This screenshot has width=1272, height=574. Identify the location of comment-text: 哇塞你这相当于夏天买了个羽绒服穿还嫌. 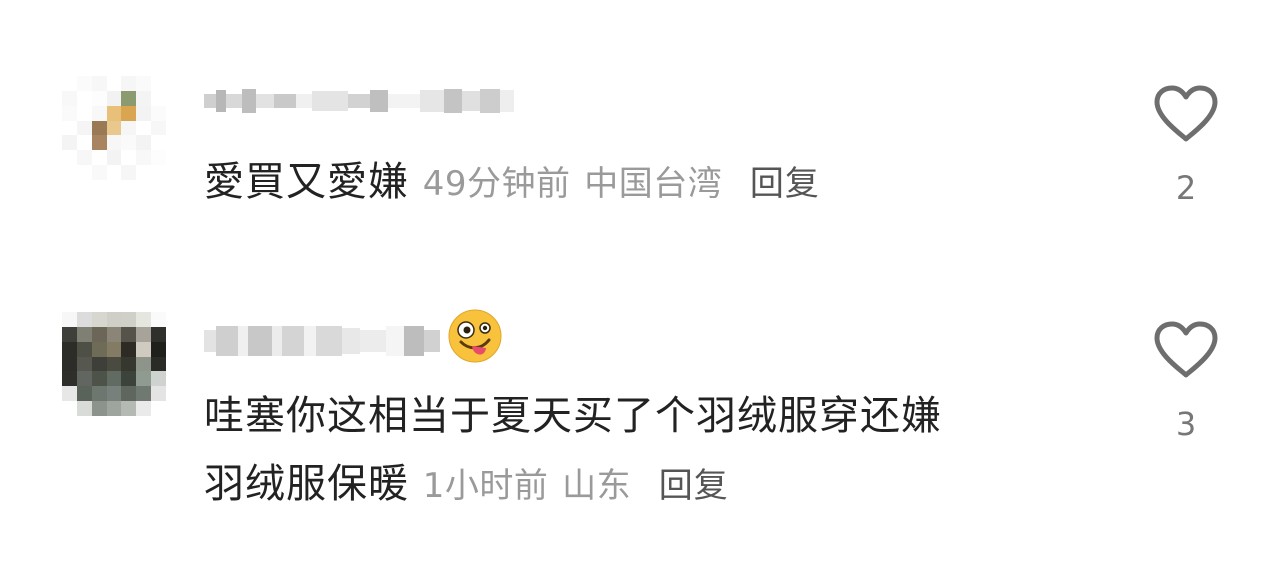
(573, 416).